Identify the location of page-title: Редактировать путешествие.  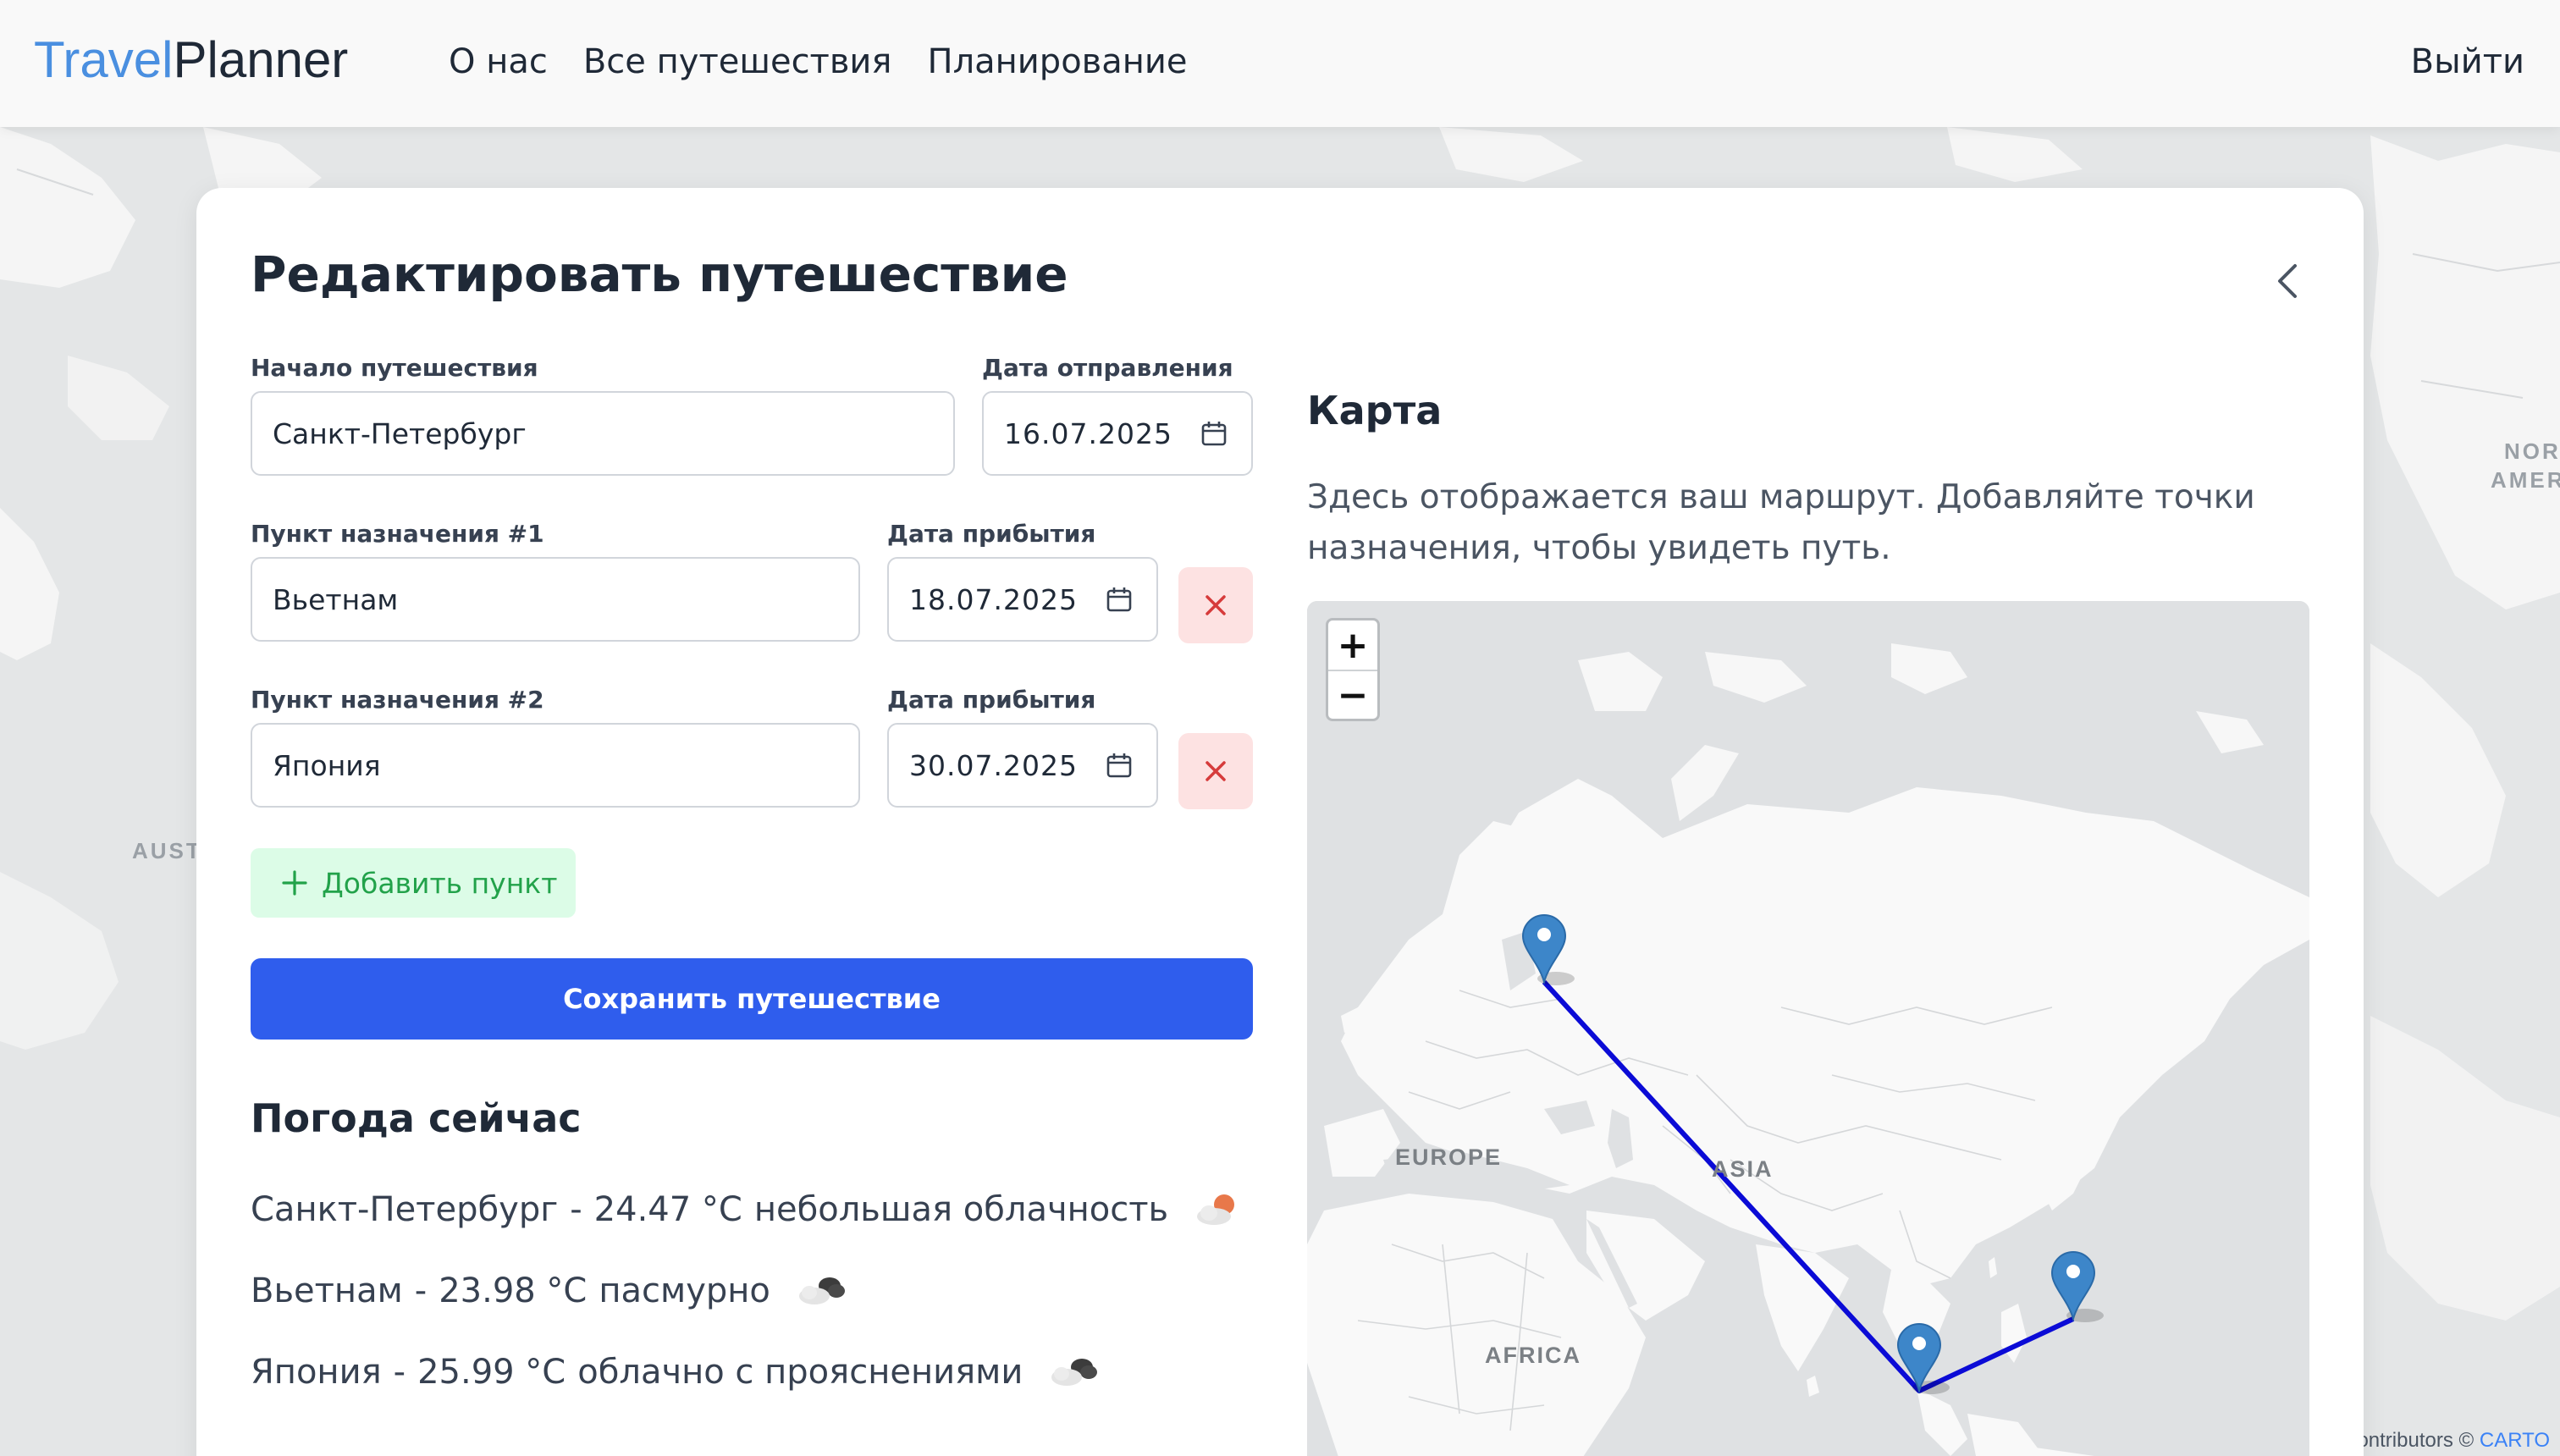
(659, 274).